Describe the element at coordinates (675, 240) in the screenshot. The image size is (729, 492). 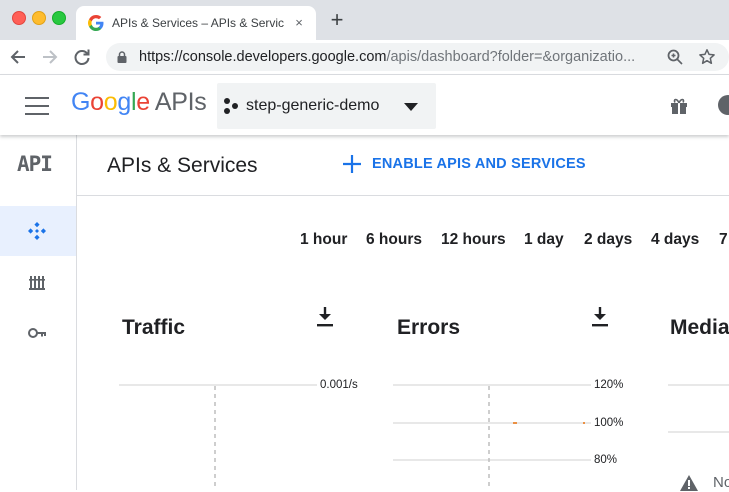
I see `range-4-days: 4 days` at that location.